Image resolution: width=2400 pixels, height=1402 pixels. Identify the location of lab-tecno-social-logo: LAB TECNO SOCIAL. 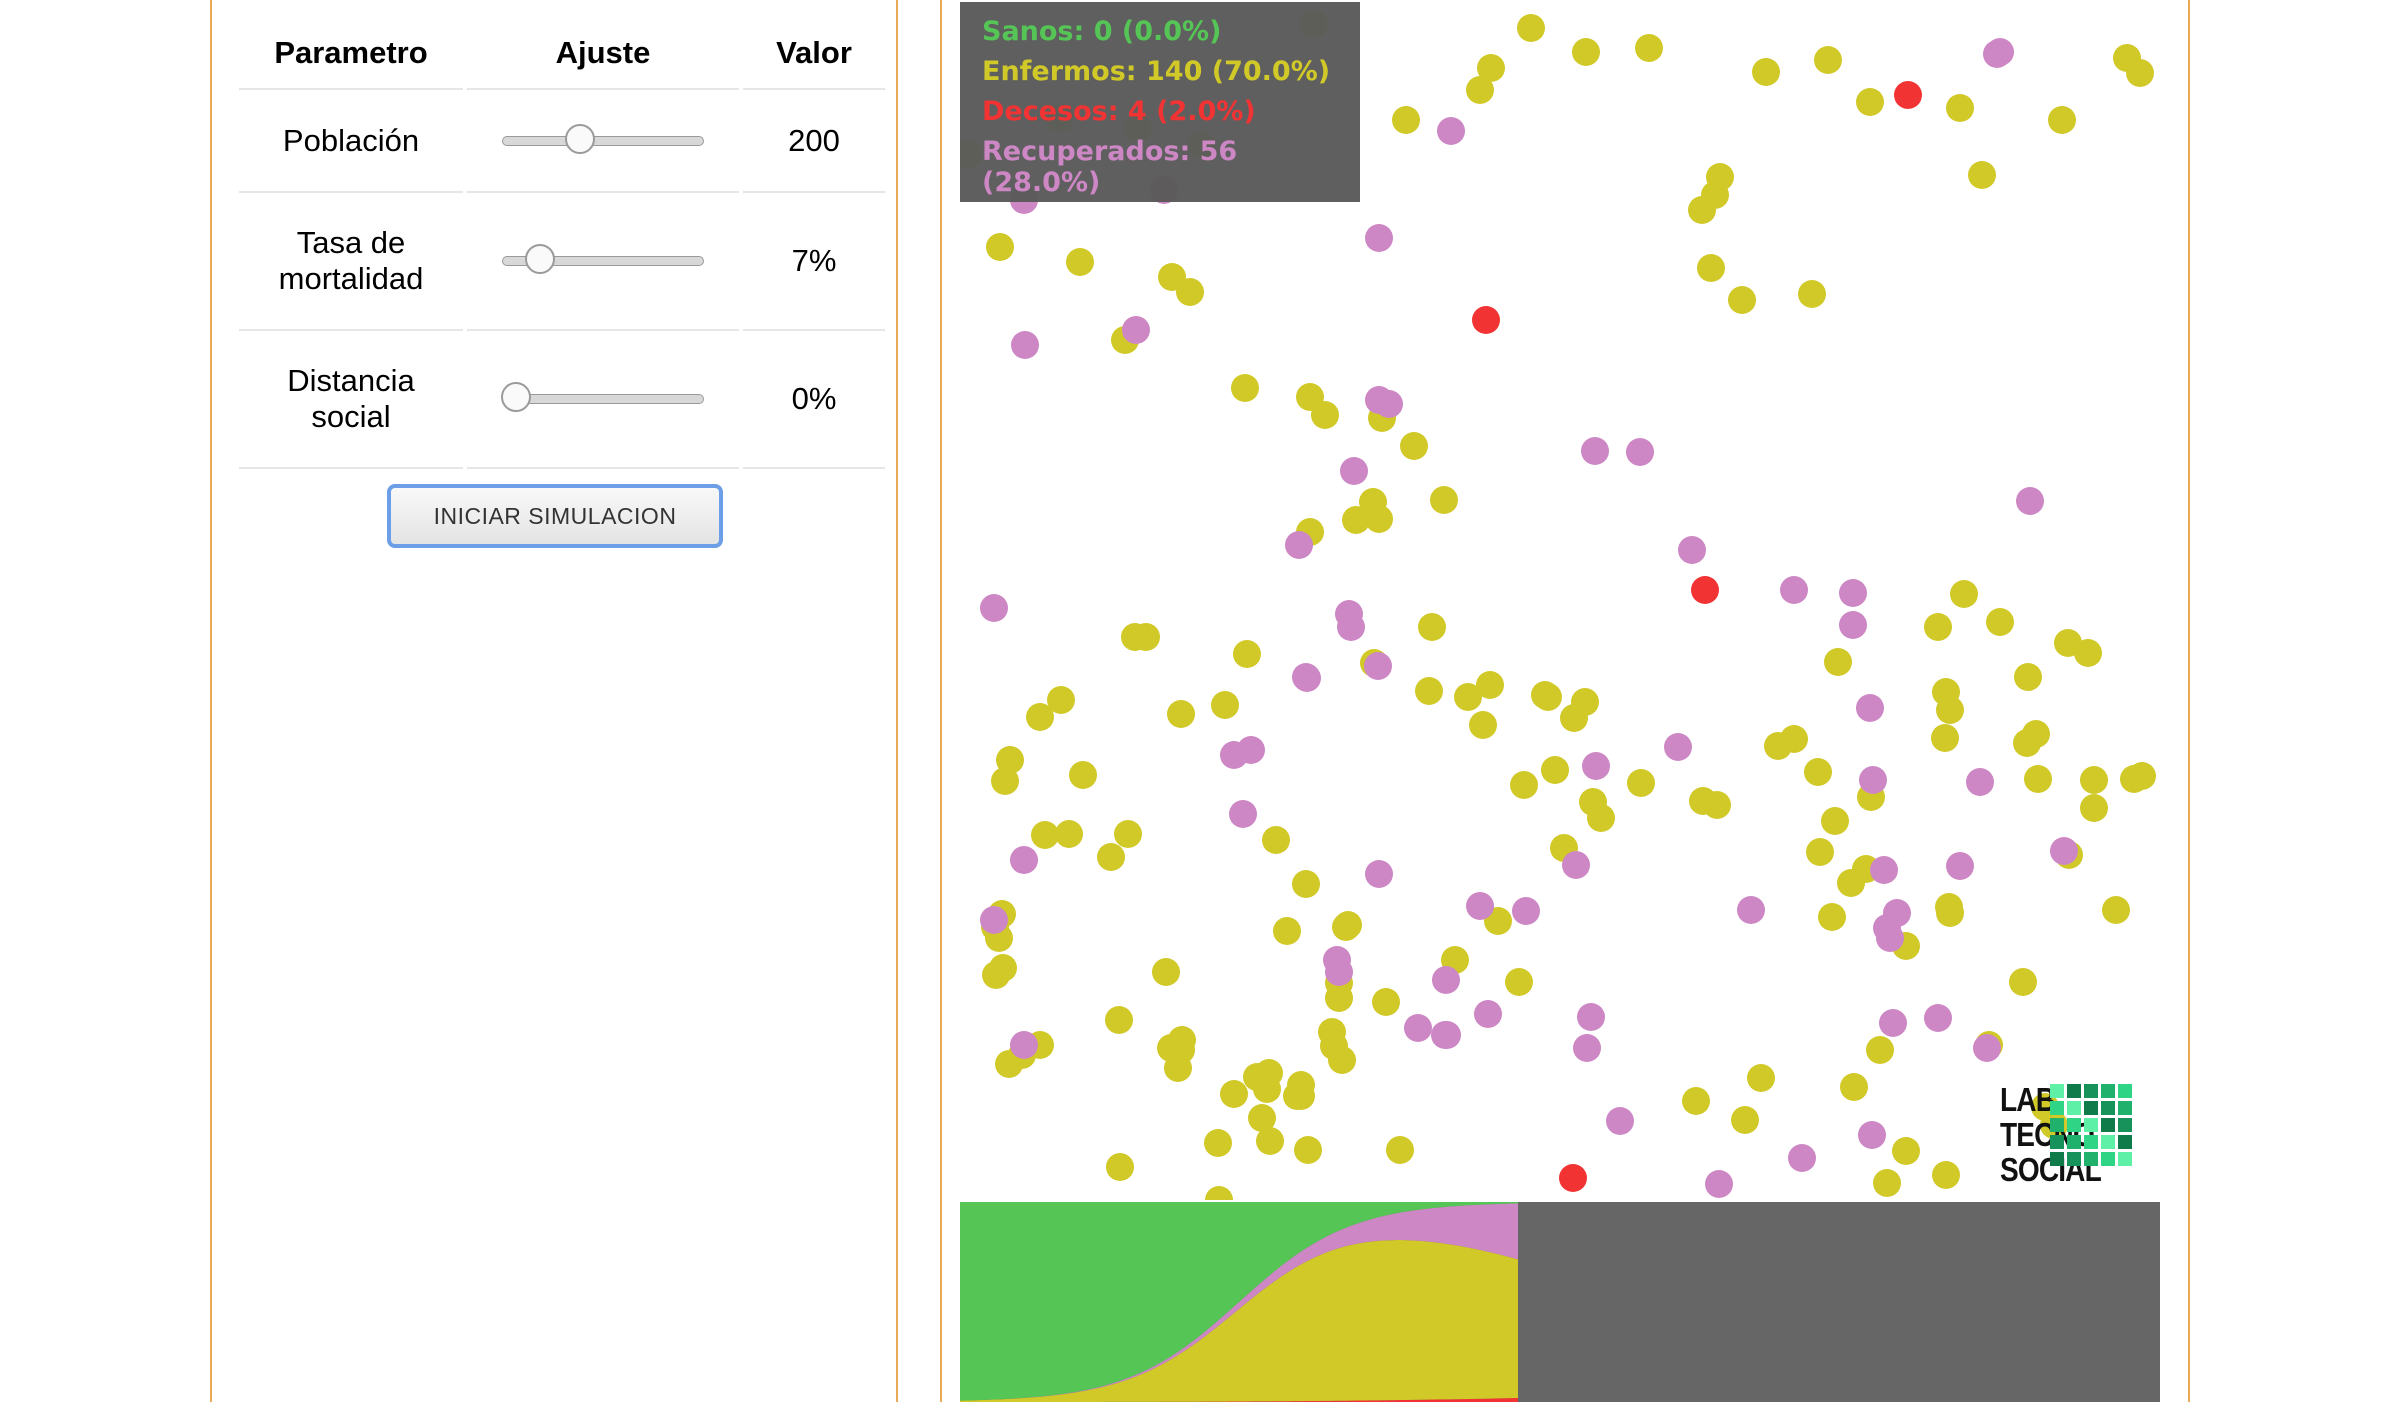
(2080, 1134).